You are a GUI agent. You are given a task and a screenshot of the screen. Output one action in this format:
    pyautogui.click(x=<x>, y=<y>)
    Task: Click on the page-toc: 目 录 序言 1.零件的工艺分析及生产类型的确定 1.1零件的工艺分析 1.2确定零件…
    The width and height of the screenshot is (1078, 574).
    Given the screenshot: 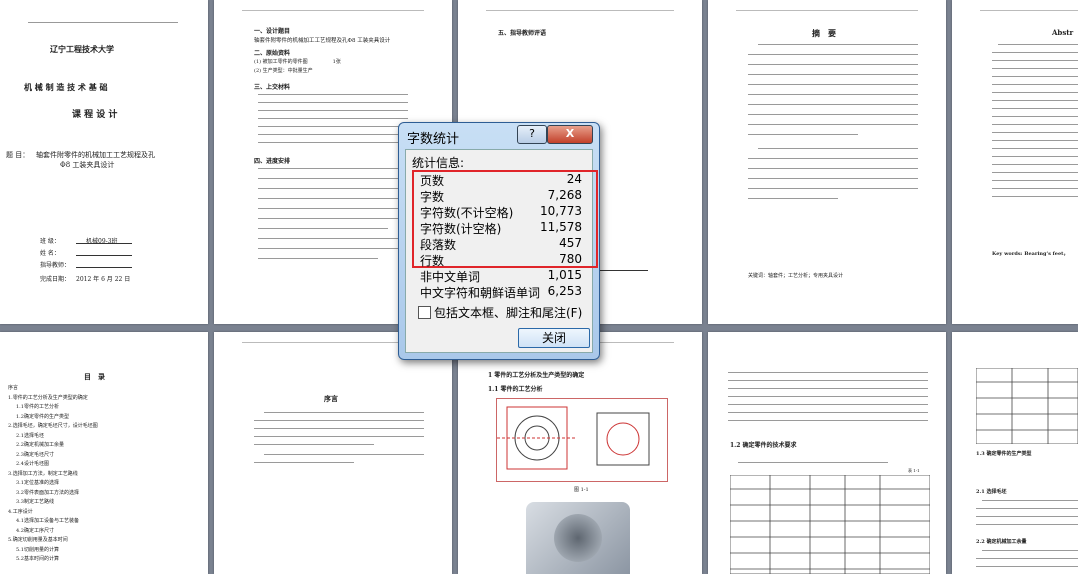 What is the action you would take?
    pyautogui.click(x=104, y=453)
    